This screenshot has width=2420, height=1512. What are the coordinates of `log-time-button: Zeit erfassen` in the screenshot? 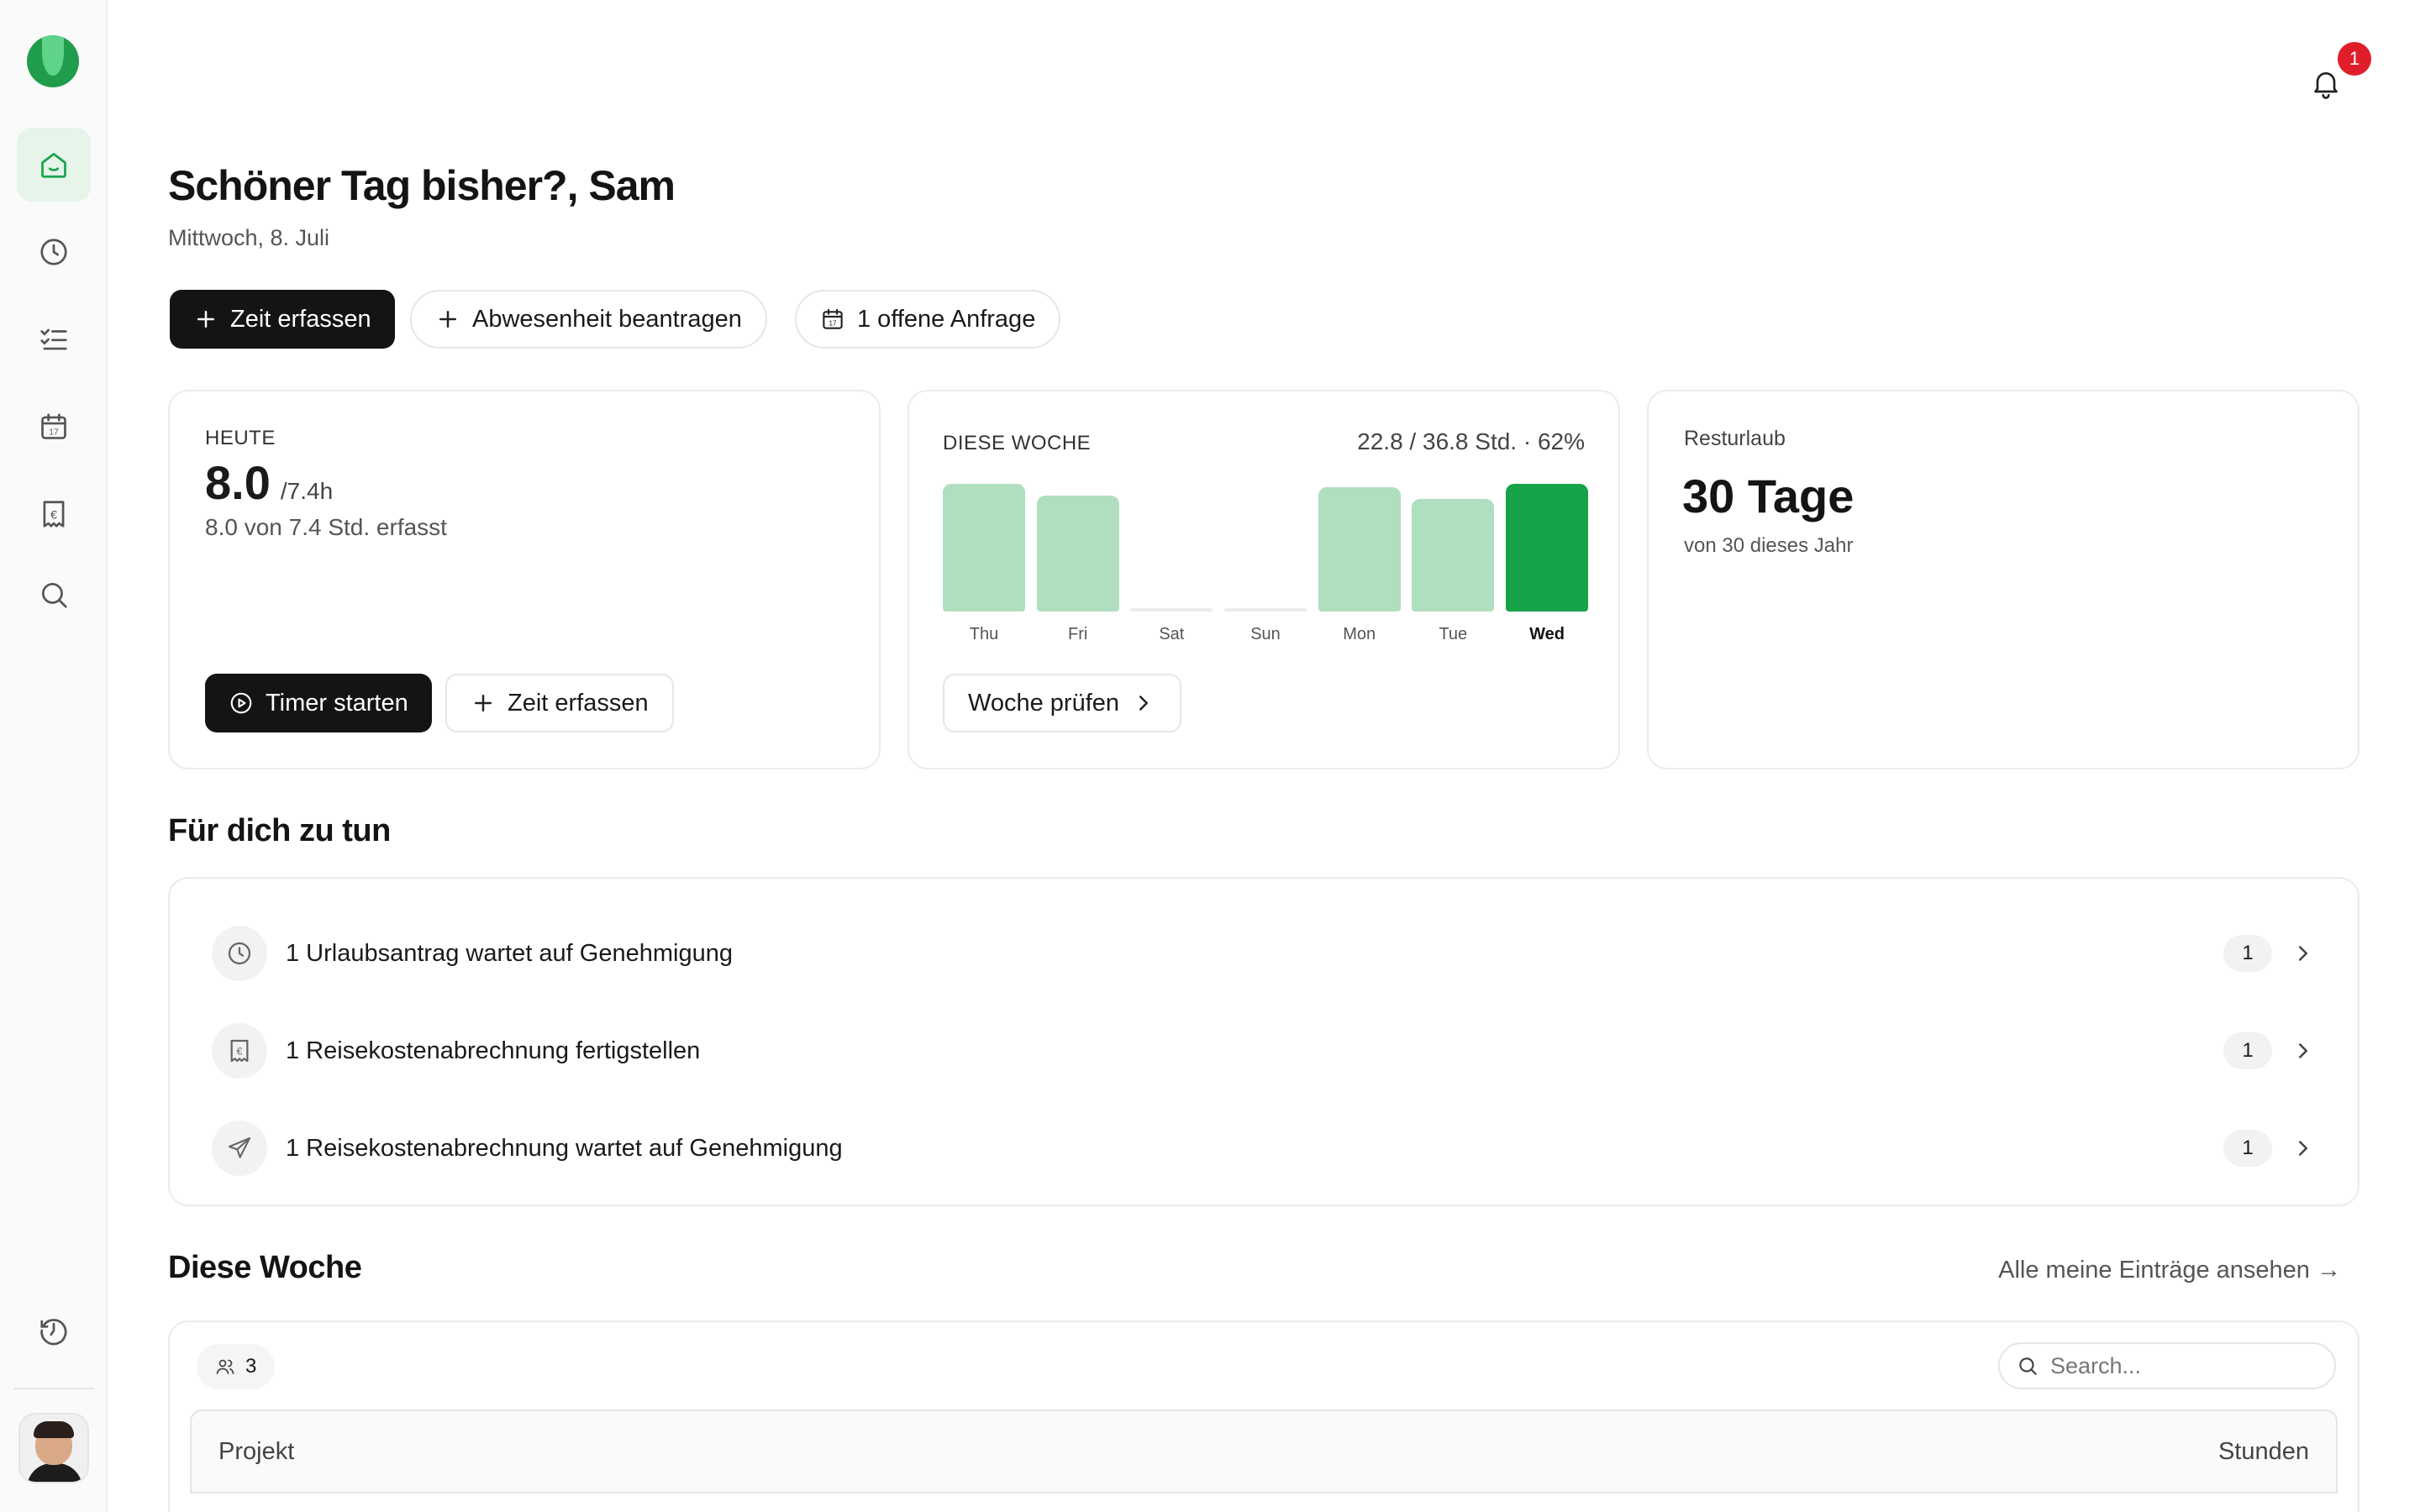 It's located at (283, 319).